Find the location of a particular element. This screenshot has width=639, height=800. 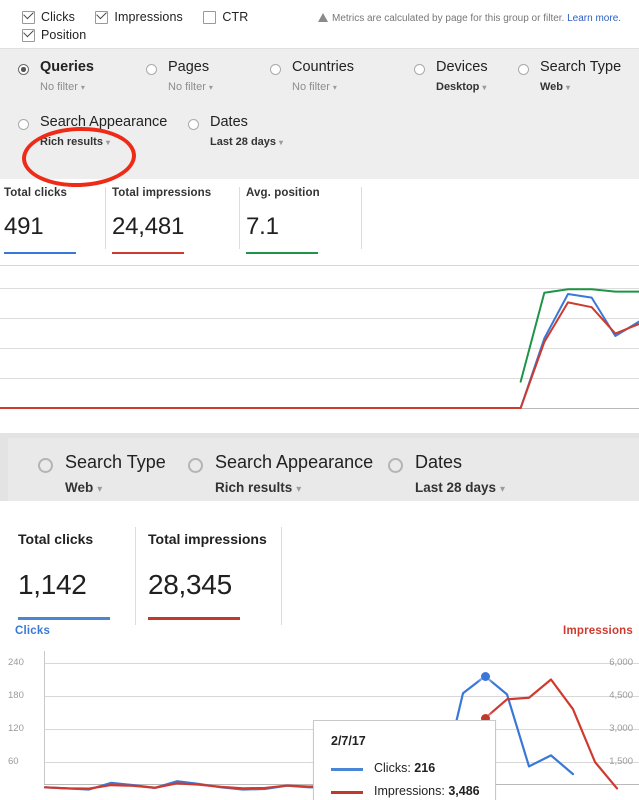

filter-countries-value: No filter ▾ is located at coordinates (314, 87).